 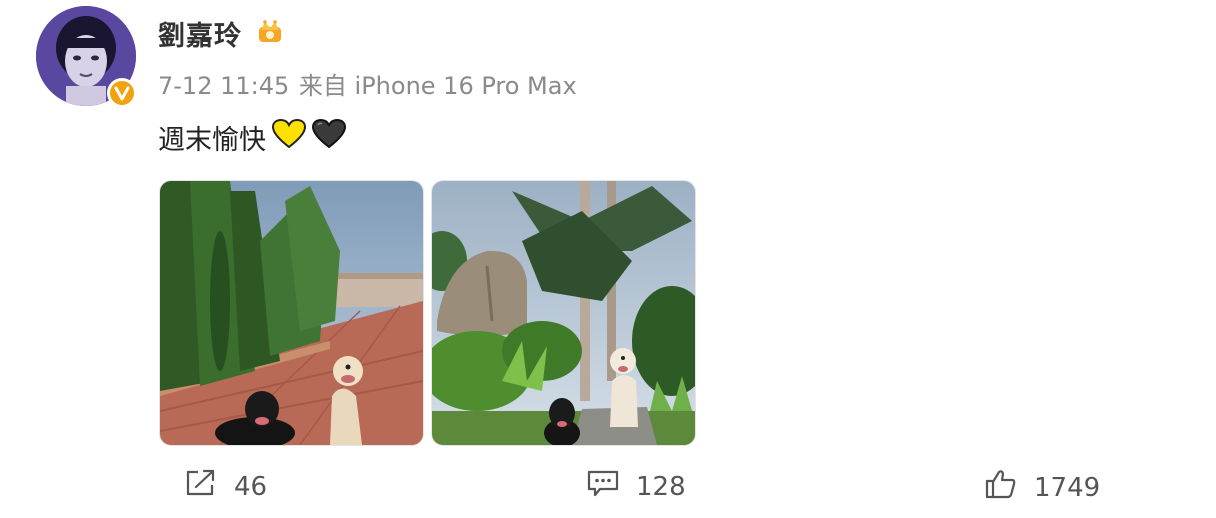 I want to click on post-meta: 7-12 11:45 来自 iPhone 16 Pro Max, so click(x=367, y=83).